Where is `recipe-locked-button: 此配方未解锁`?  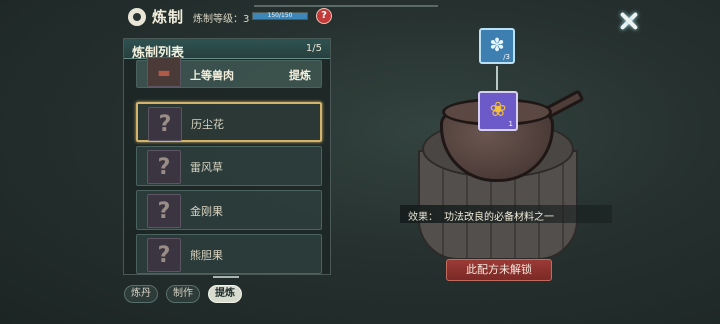 recipe-locked-button: 此配方未解锁 is located at coordinates (499, 270).